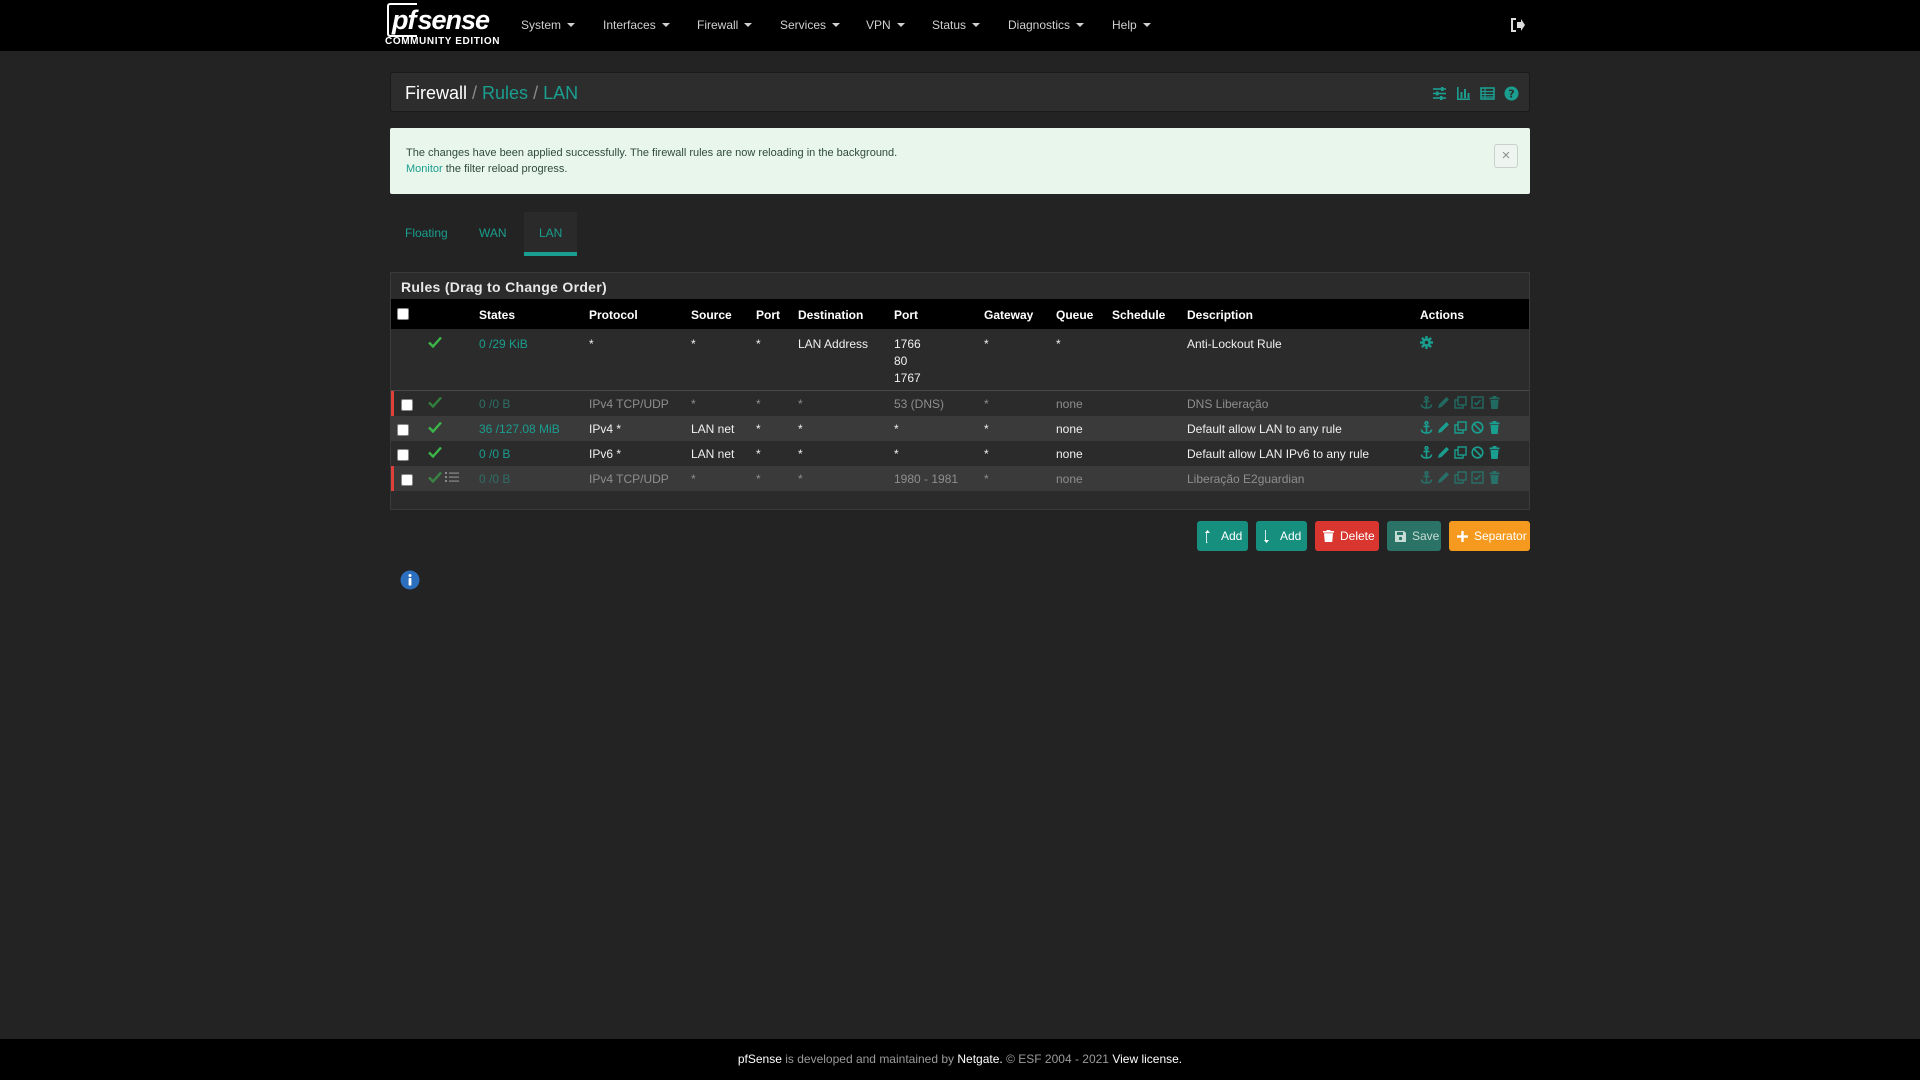 The width and height of the screenshot is (1920, 1080). Describe the element at coordinates (560, 93) in the screenshot. I see `breadcrumb-lan: LAN` at that location.